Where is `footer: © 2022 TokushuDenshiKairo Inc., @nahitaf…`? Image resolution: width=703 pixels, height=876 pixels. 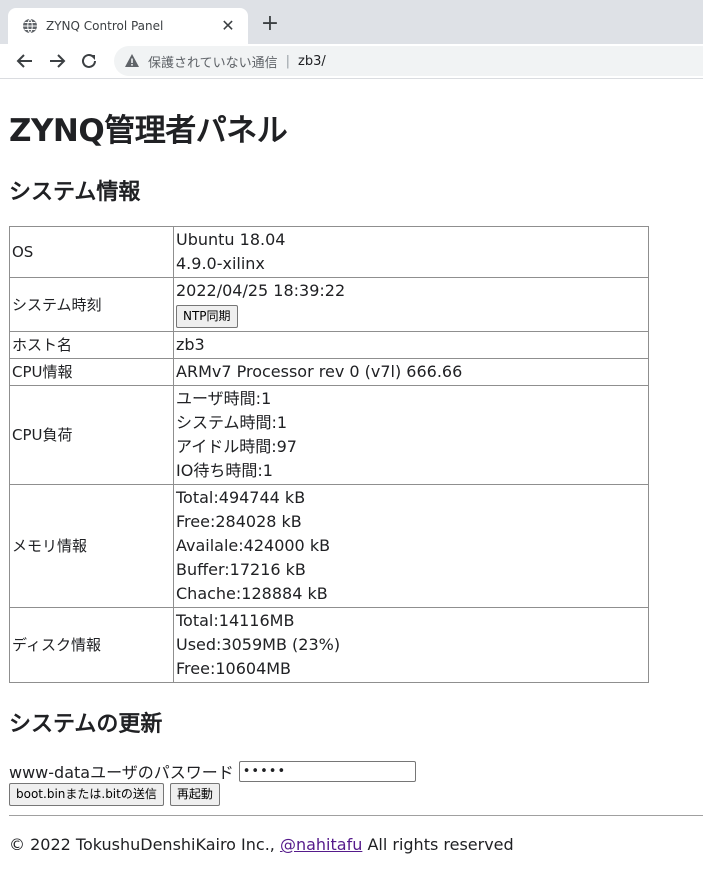 footer: © 2022 TokushuDenshiKairo Inc., @nahitaf… is located at coordinates (261, 844).